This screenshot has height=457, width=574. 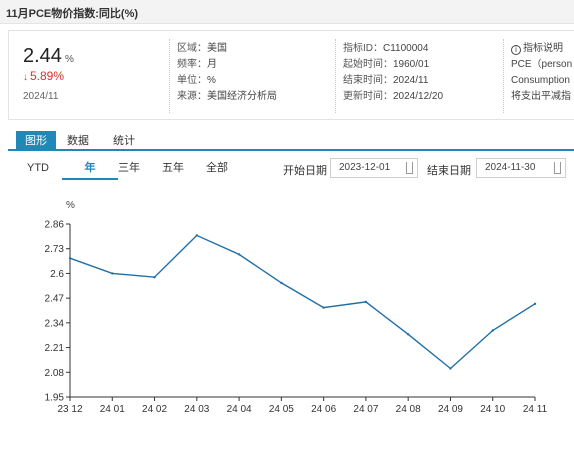 What do you see at coordinates (541, 73) in the screenshot?
I see `meta-column-description: i 指标说明 PCE（person Consumption 将支出平减指` at bounding box center [541, 73].